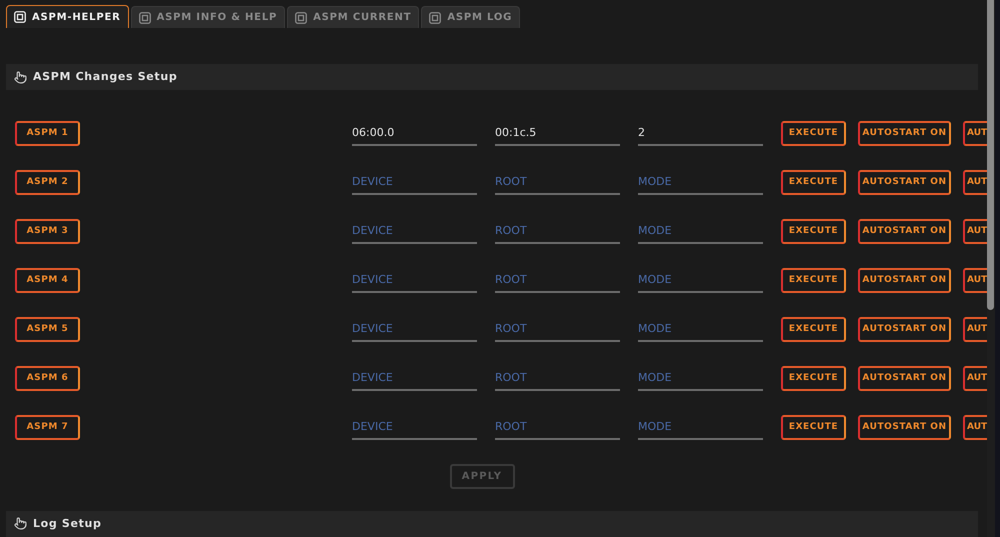 The width and height of the screenshot is (1000, 537). Describe the element at coordinates (105, 77) in the screenshot. I see `section-title: ASPM Changes Setup` at that location.